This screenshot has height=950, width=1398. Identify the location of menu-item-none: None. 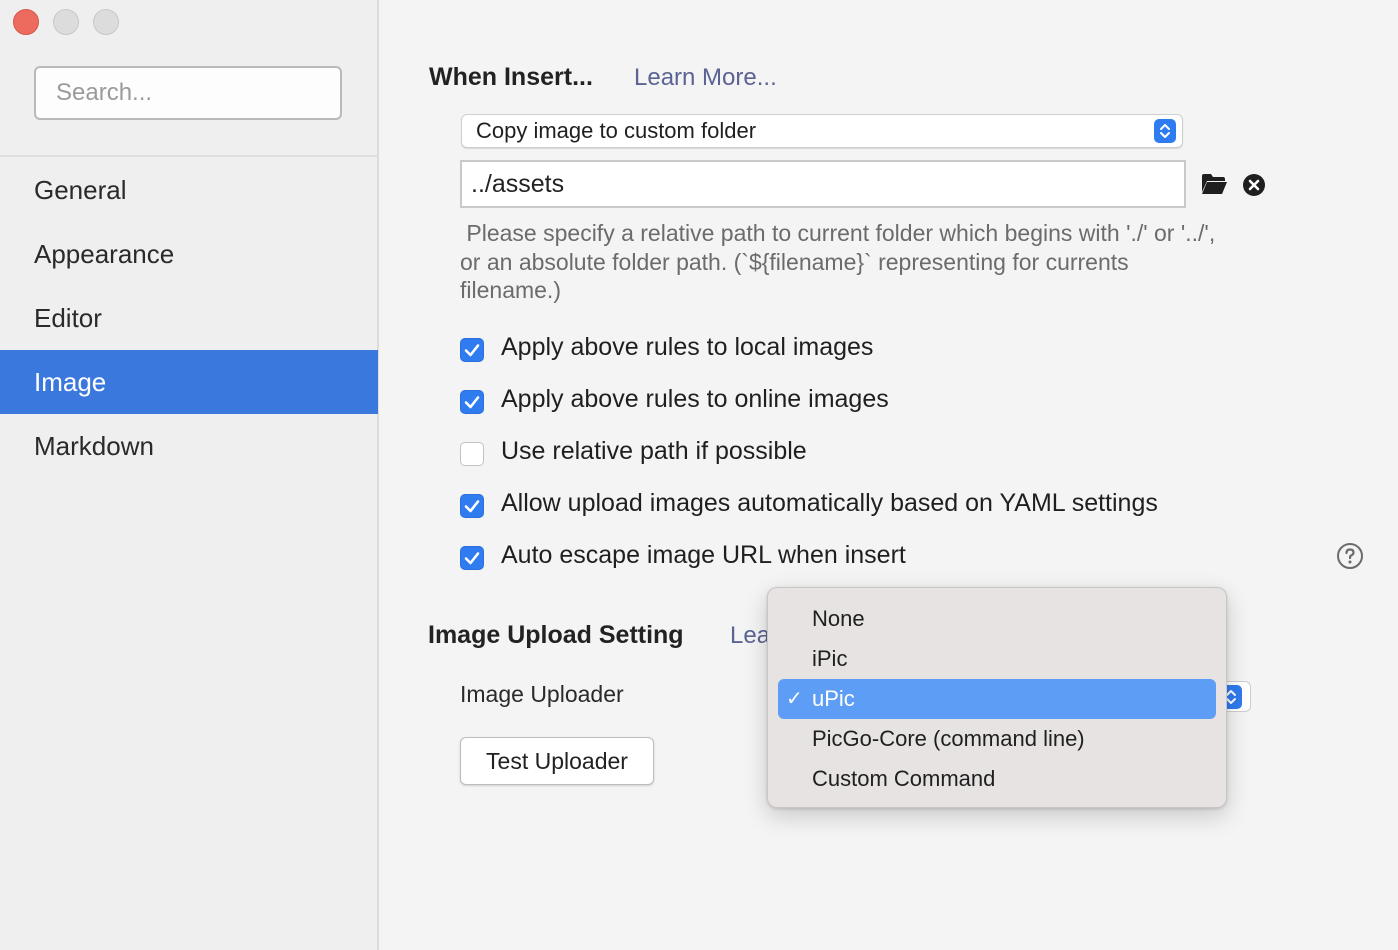
(997, 619).